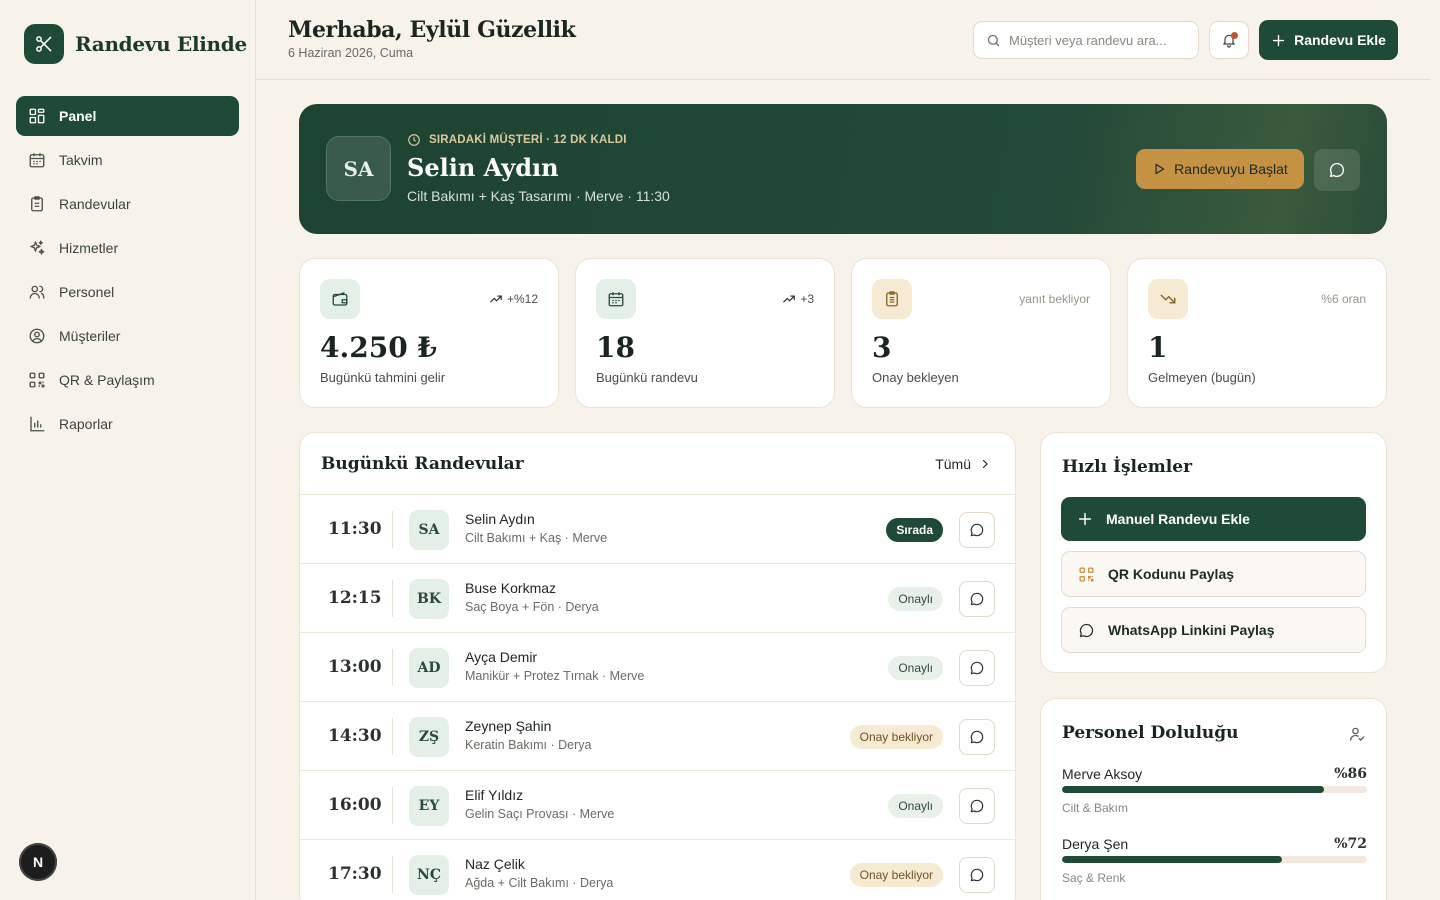 This screenshot has width=1440, height=900. I want to click on section-title: Bugünkü Randevular, so click(422, 464).